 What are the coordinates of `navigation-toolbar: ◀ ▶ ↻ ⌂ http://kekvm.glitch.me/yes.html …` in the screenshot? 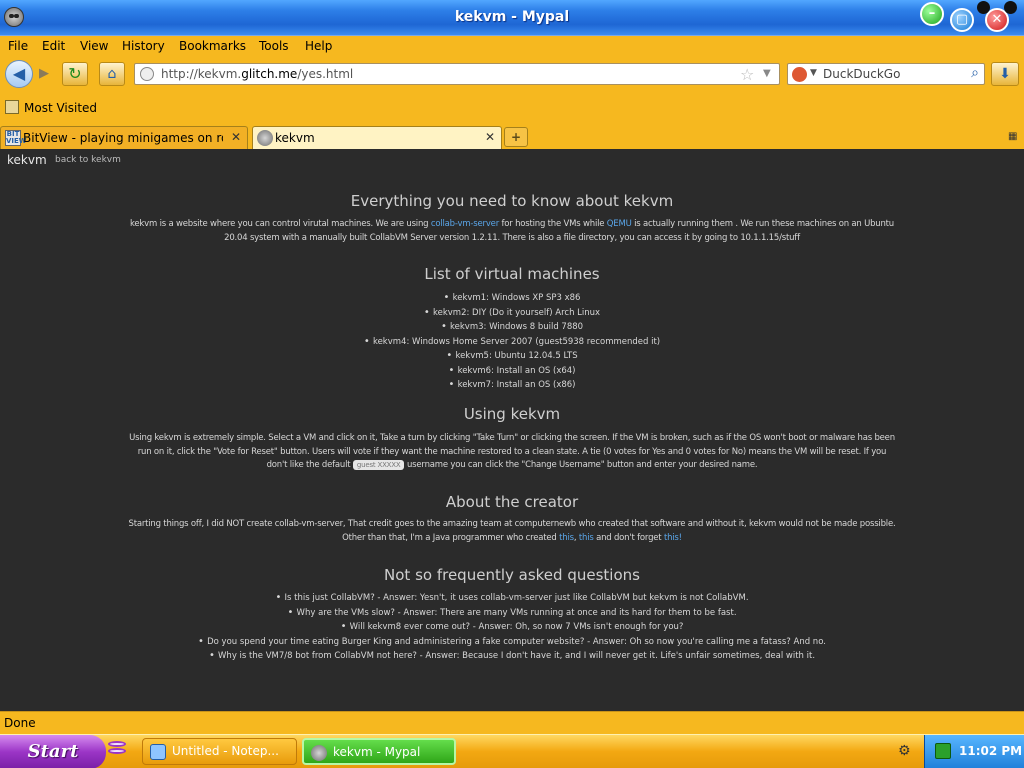 It's located at (512, 75).